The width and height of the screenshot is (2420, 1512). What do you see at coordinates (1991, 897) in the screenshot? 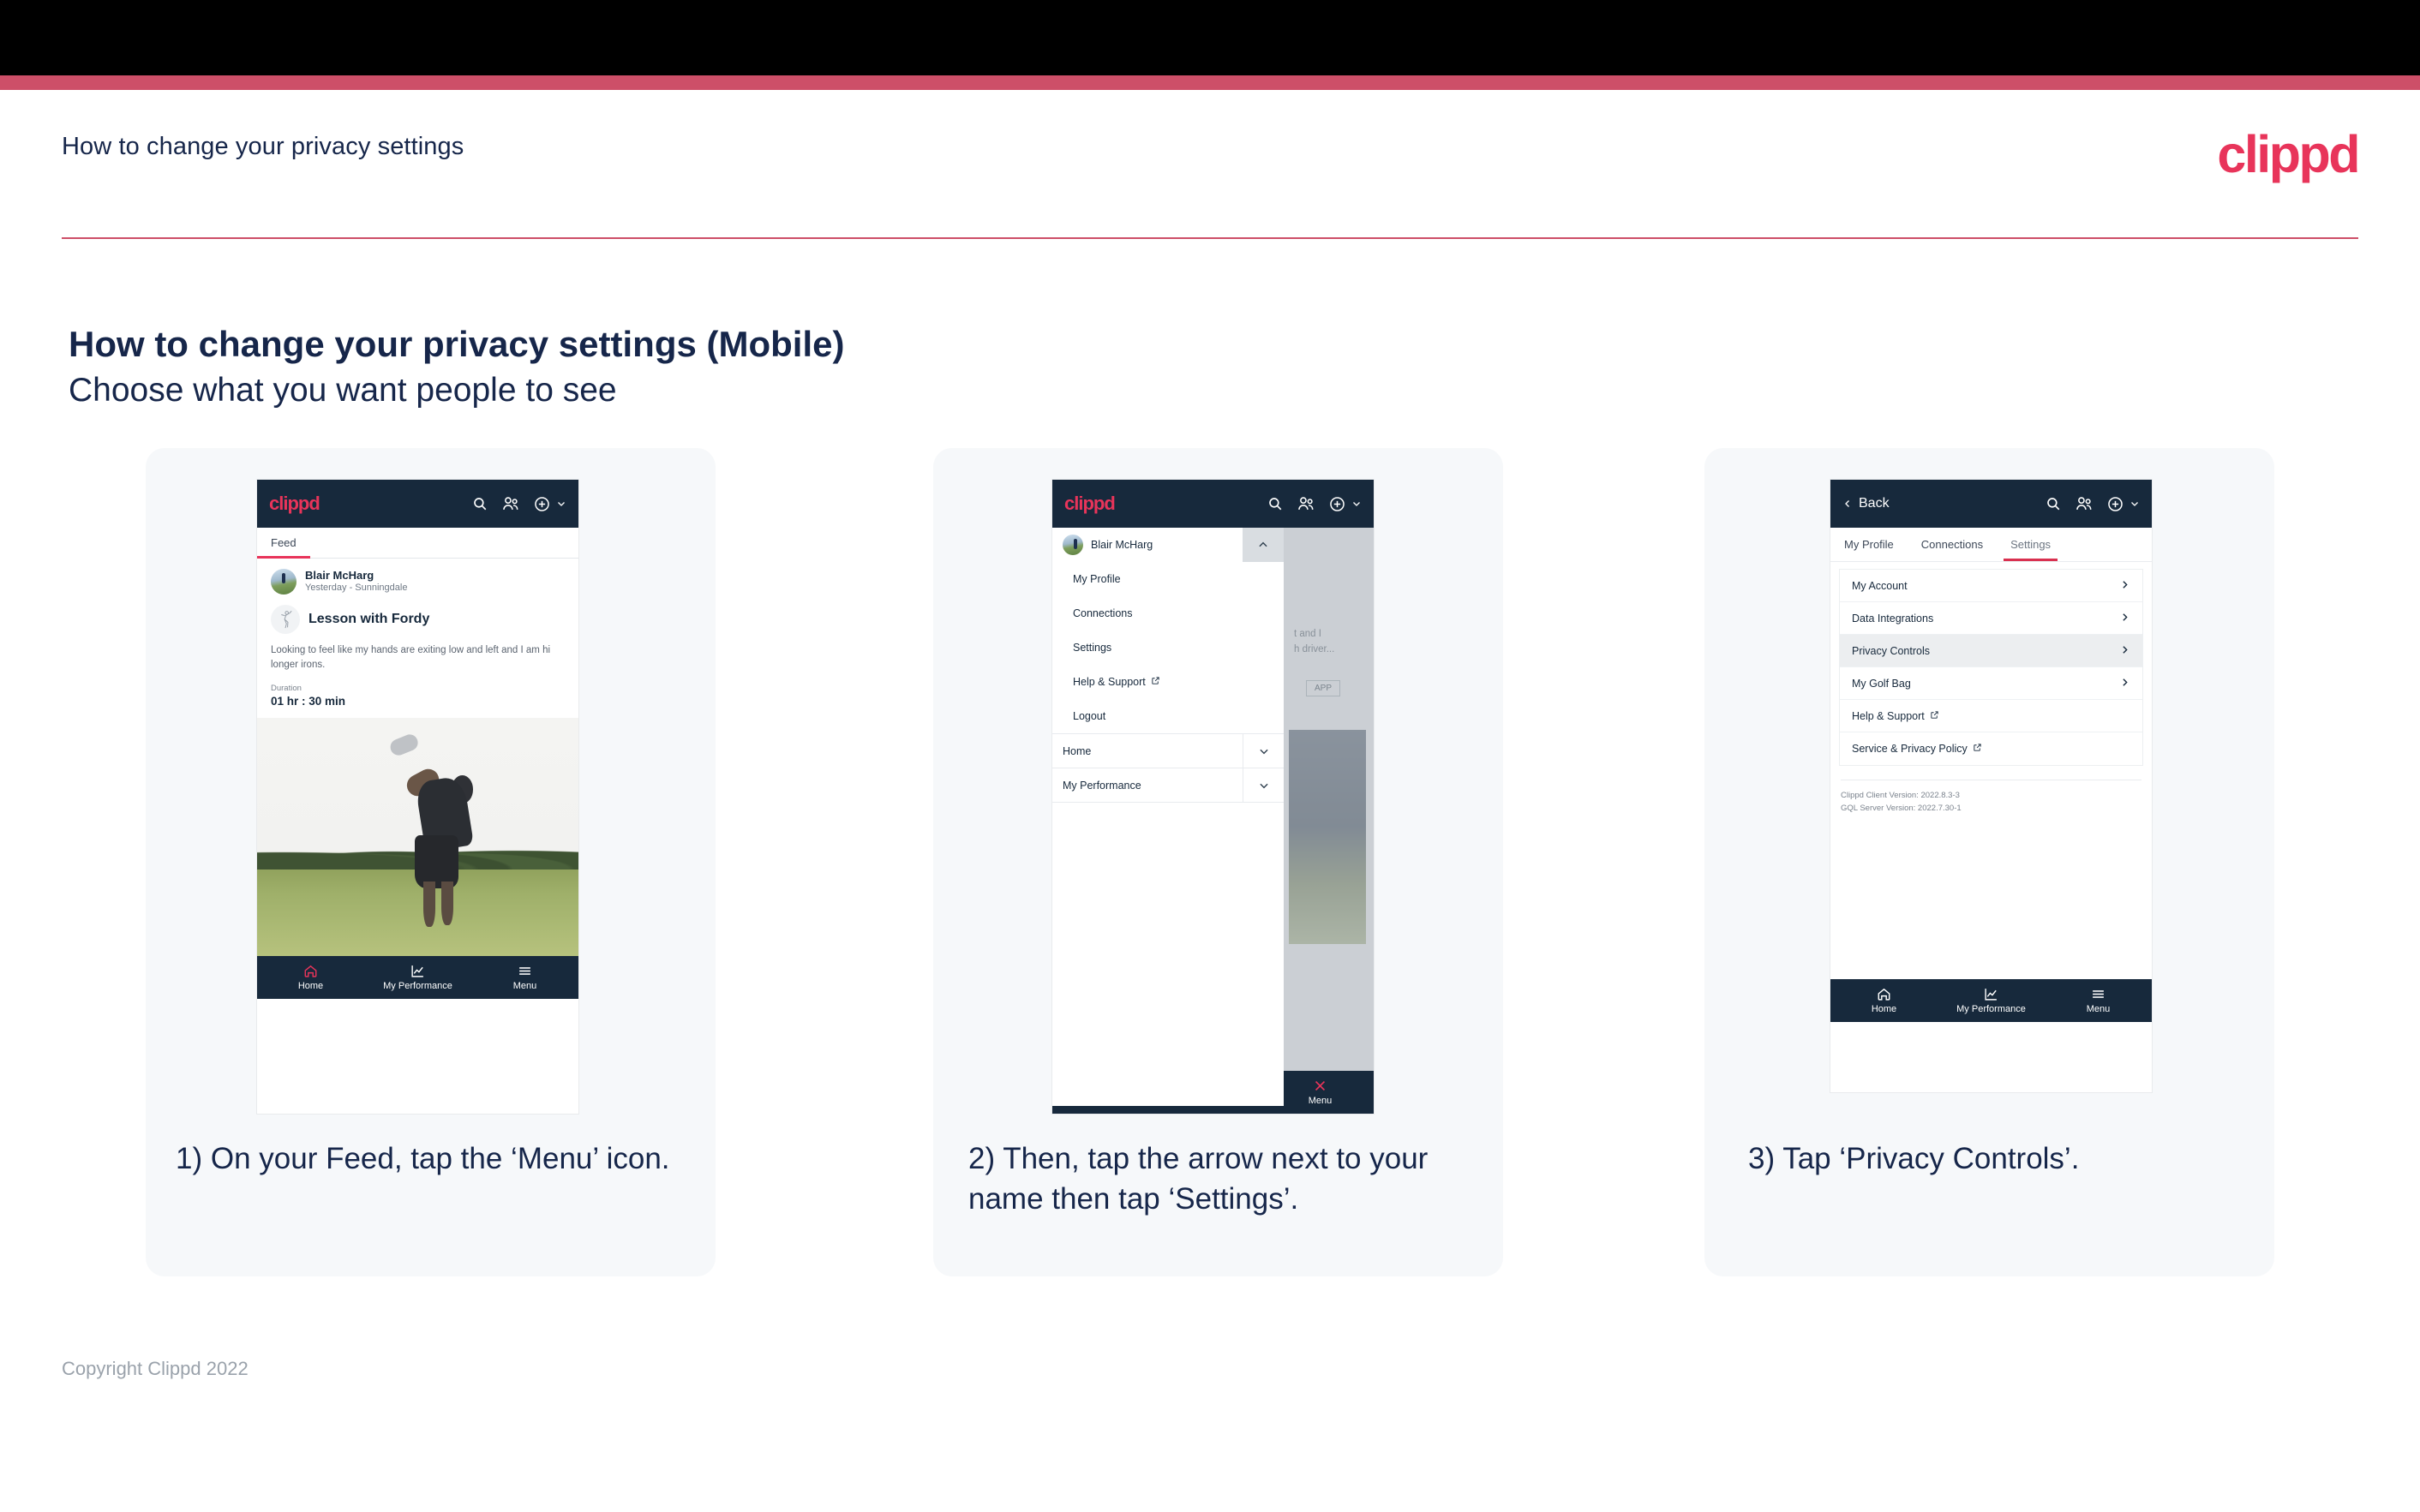
I see `settings-empty-space` at bounding box center [1991, 897].